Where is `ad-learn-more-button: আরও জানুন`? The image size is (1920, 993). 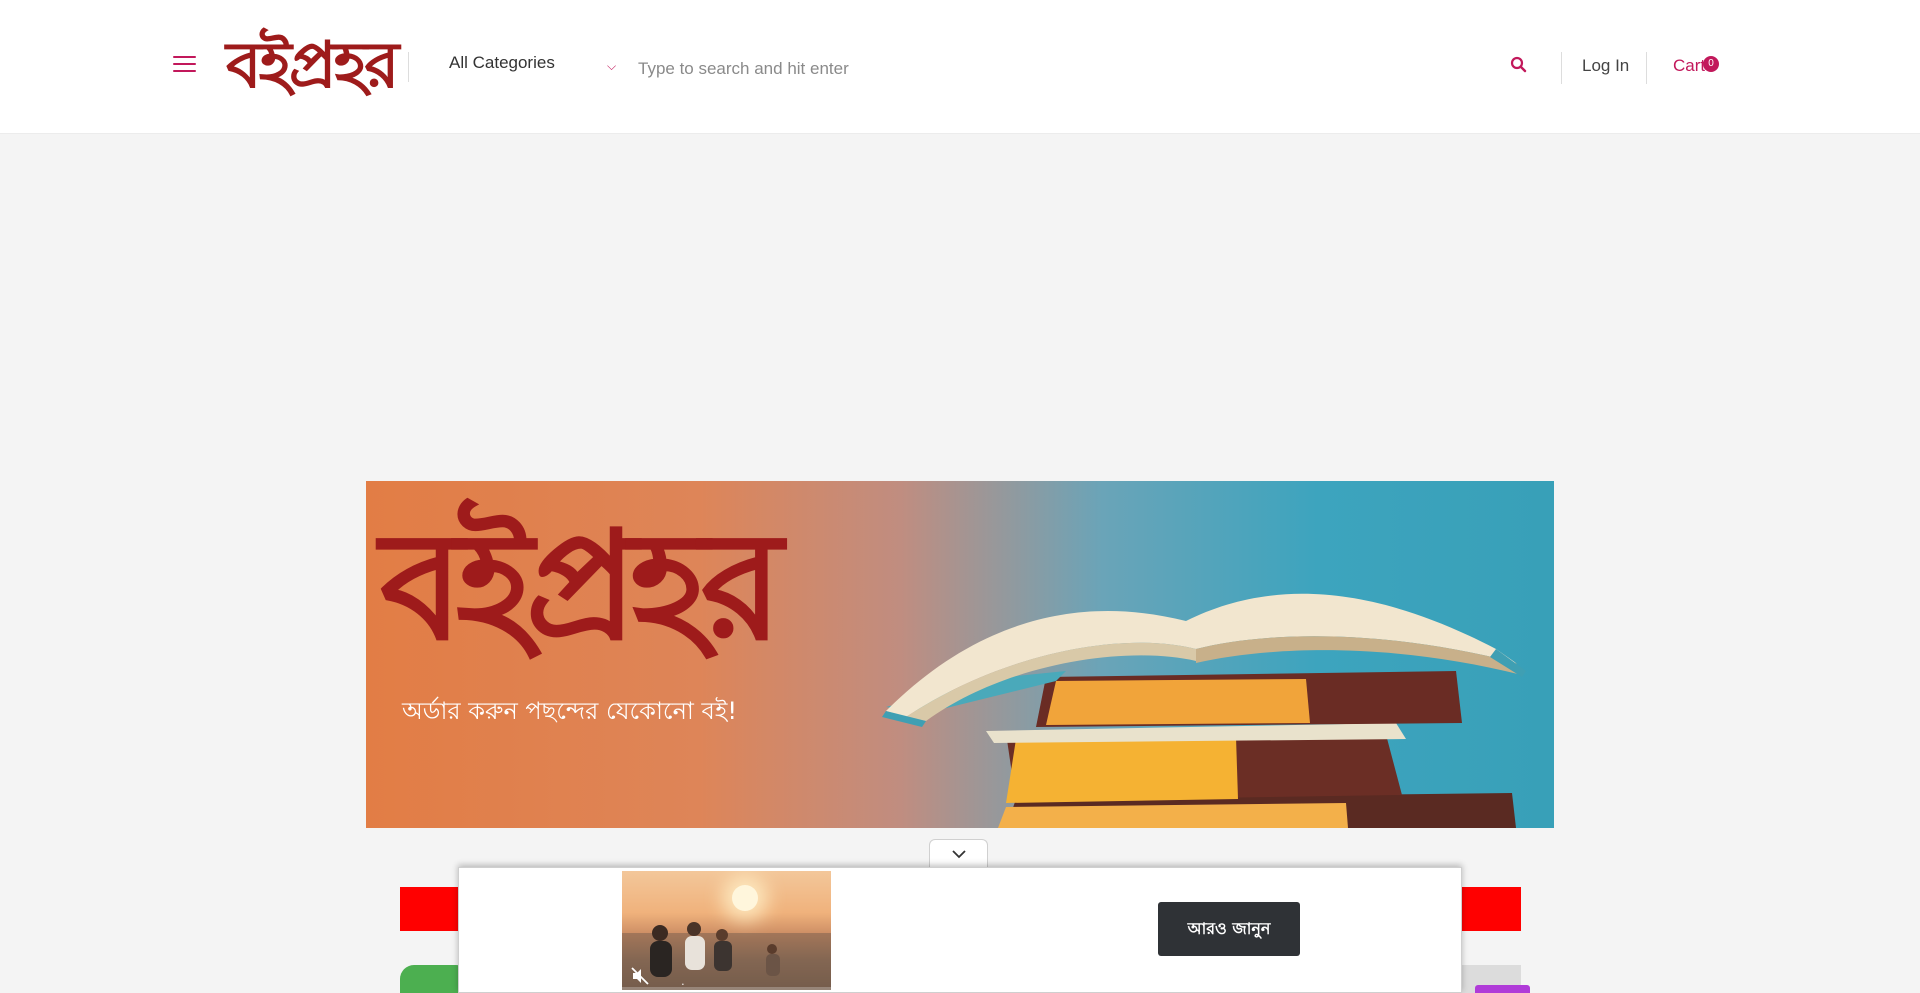
ad-learn-more-button: আরও জানুন is located at coordinates (1229, 929).